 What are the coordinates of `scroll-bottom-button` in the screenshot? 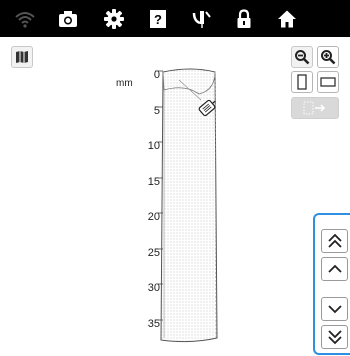 It's located at (334, 337).